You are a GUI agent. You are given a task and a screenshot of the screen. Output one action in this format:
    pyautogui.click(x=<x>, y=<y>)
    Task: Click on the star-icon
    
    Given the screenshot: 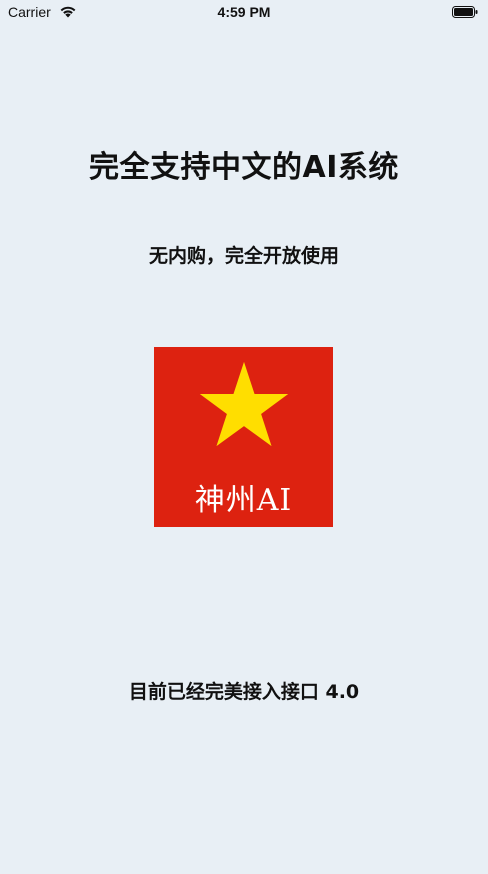 What is the action you would take?
    pyautogui.click(x=244, y=404)
    